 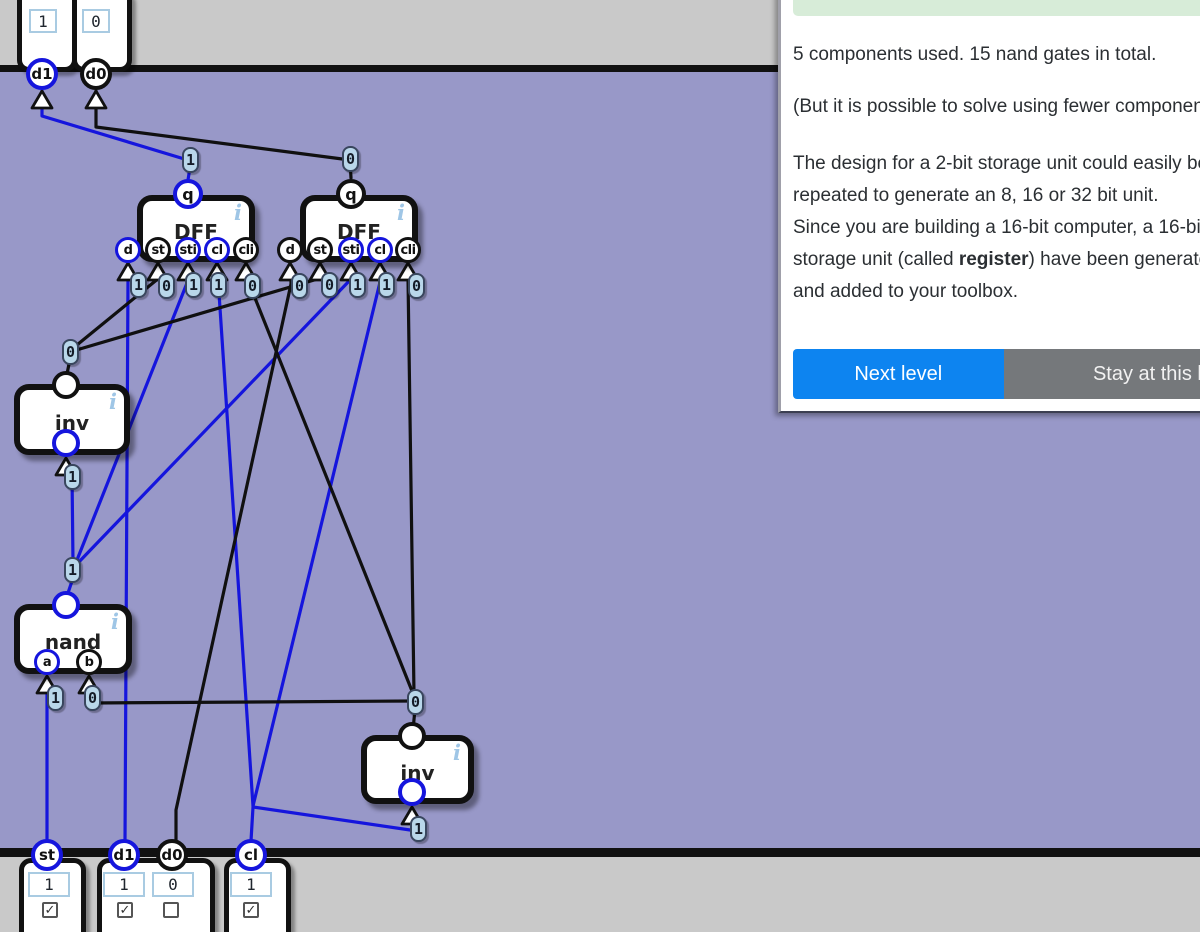 I want to click on description-line: and added to your toolbox., so click(x=906, y=291).